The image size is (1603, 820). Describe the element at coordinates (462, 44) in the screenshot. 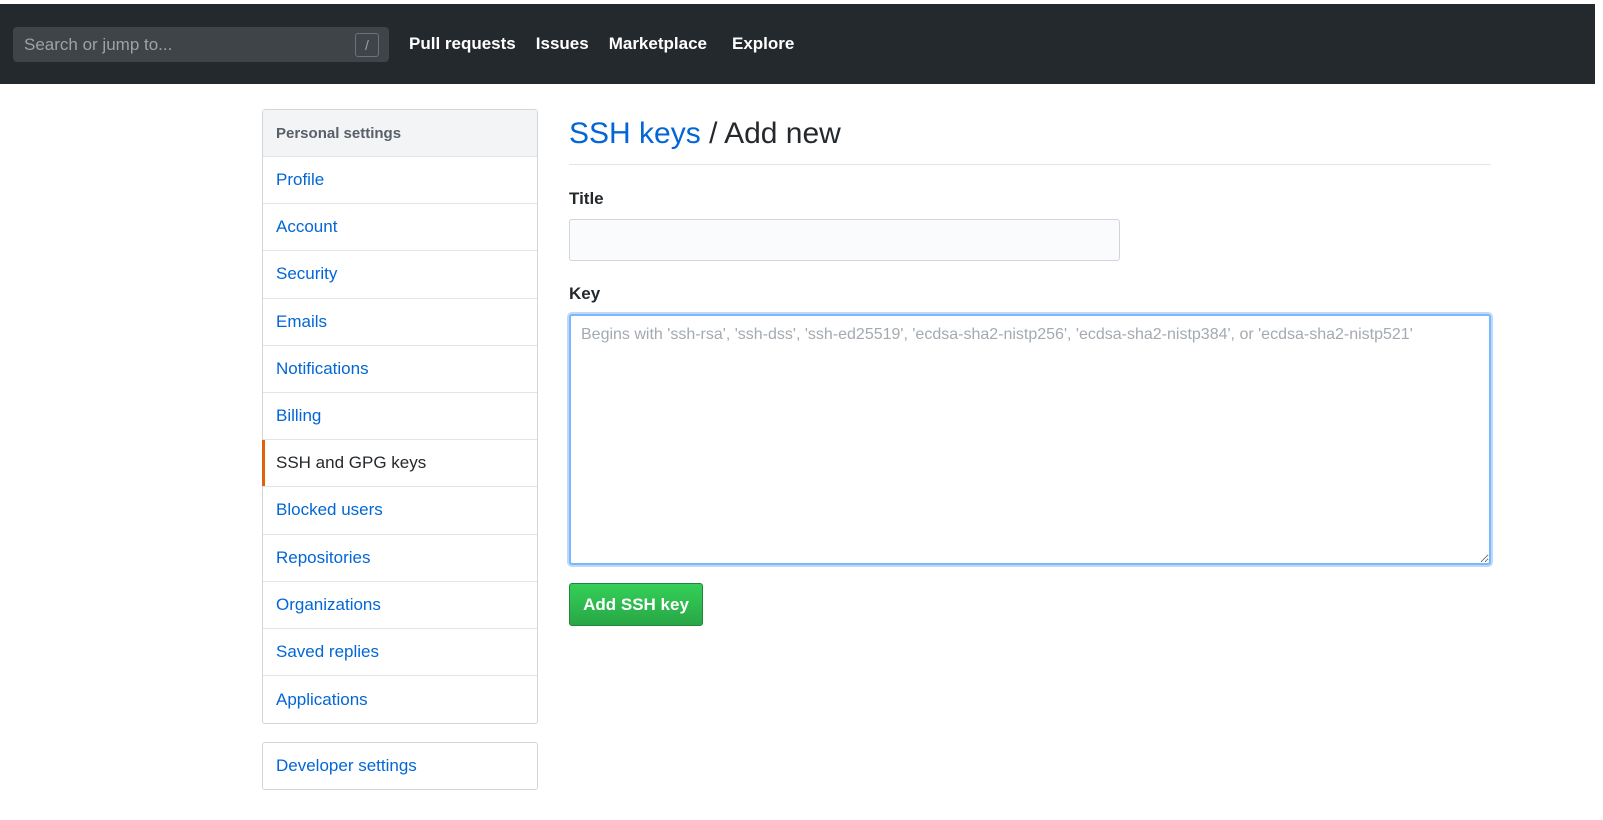

I see `nav-pull-requests: Pull requests` at that location.